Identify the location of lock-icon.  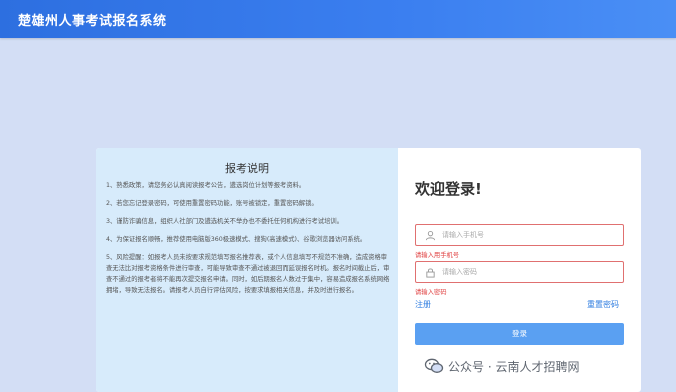
(430, 273).